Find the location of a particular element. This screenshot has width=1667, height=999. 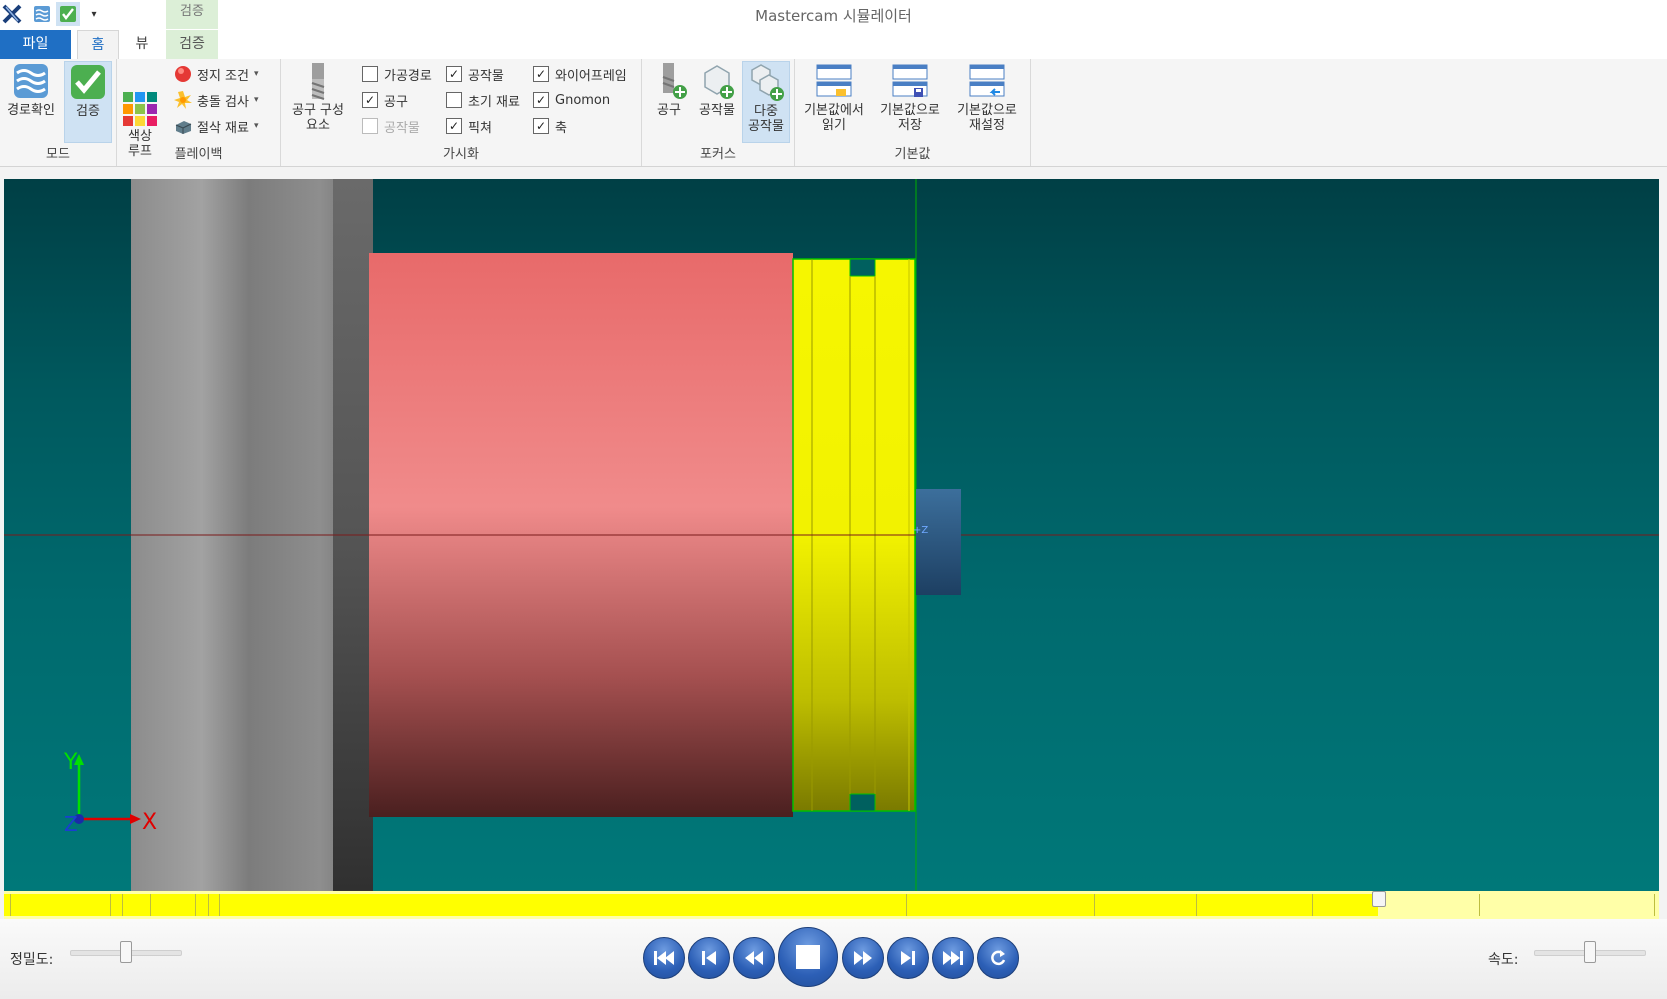

focus-tool-button: 공구 is located at coordinates (669, 101).